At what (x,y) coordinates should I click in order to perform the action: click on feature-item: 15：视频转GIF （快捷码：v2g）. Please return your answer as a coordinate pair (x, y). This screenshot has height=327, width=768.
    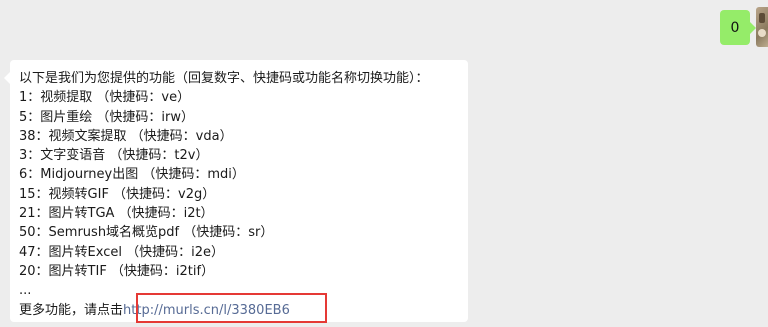
    Looking at the image, I should click on (117, 194).